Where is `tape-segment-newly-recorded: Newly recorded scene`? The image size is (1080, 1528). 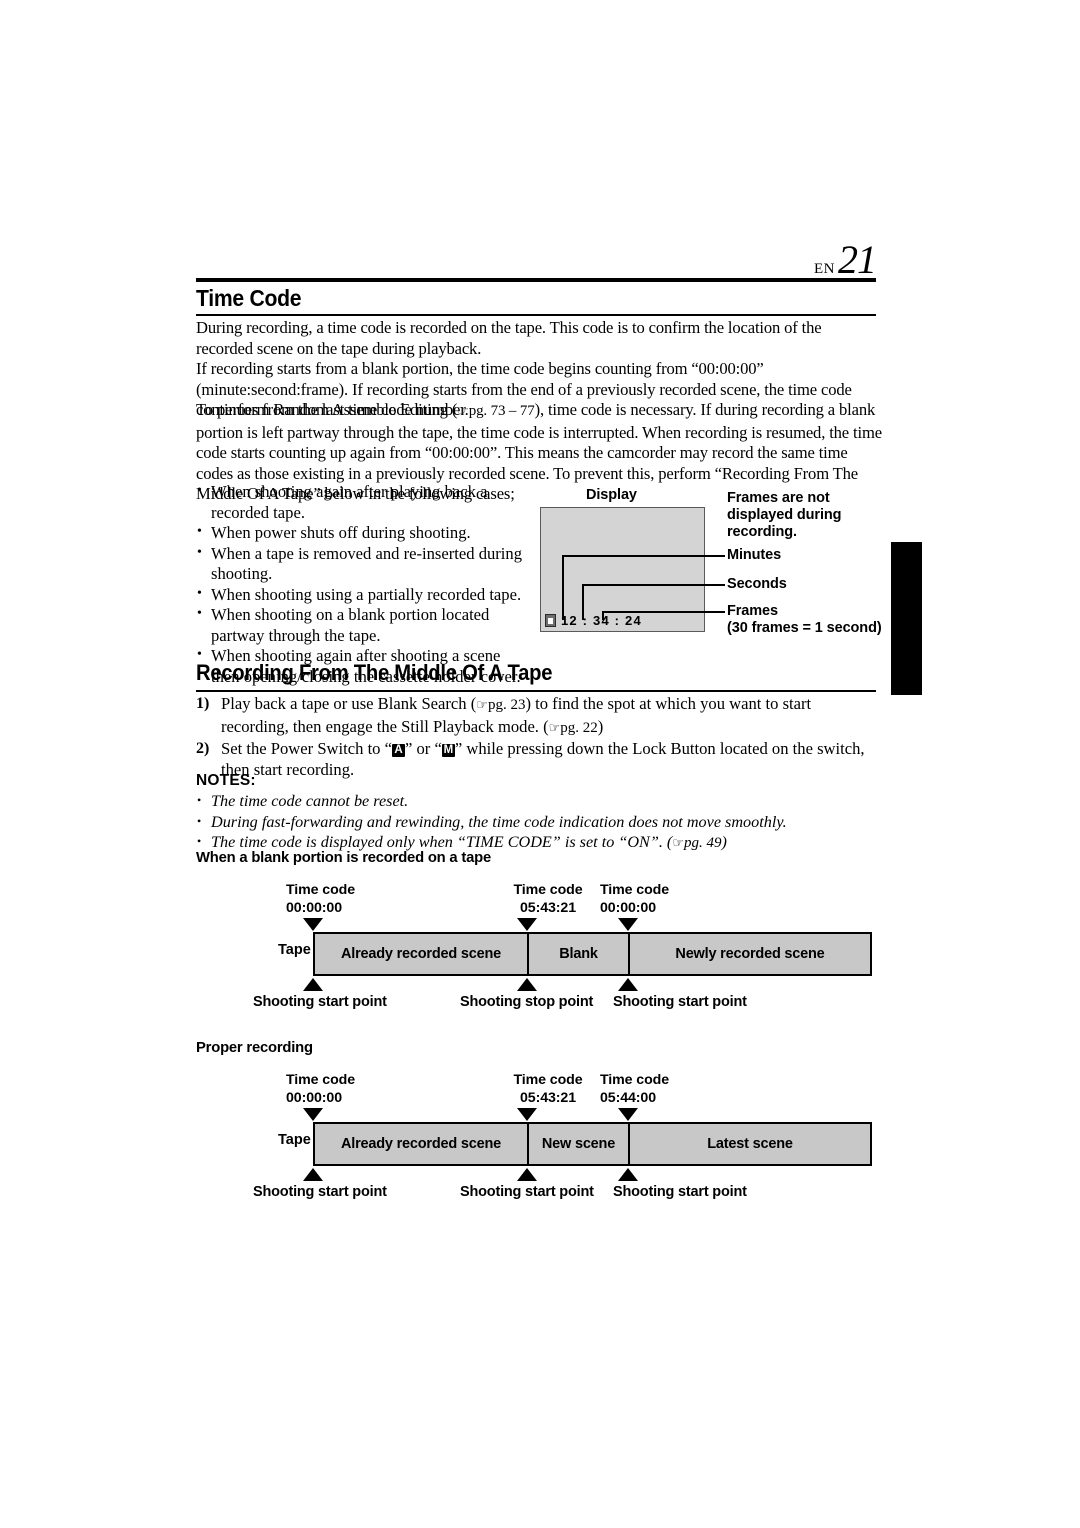 tape-segment-newly-recorded: Newly recorded scene is located at coordinates (750, 954).